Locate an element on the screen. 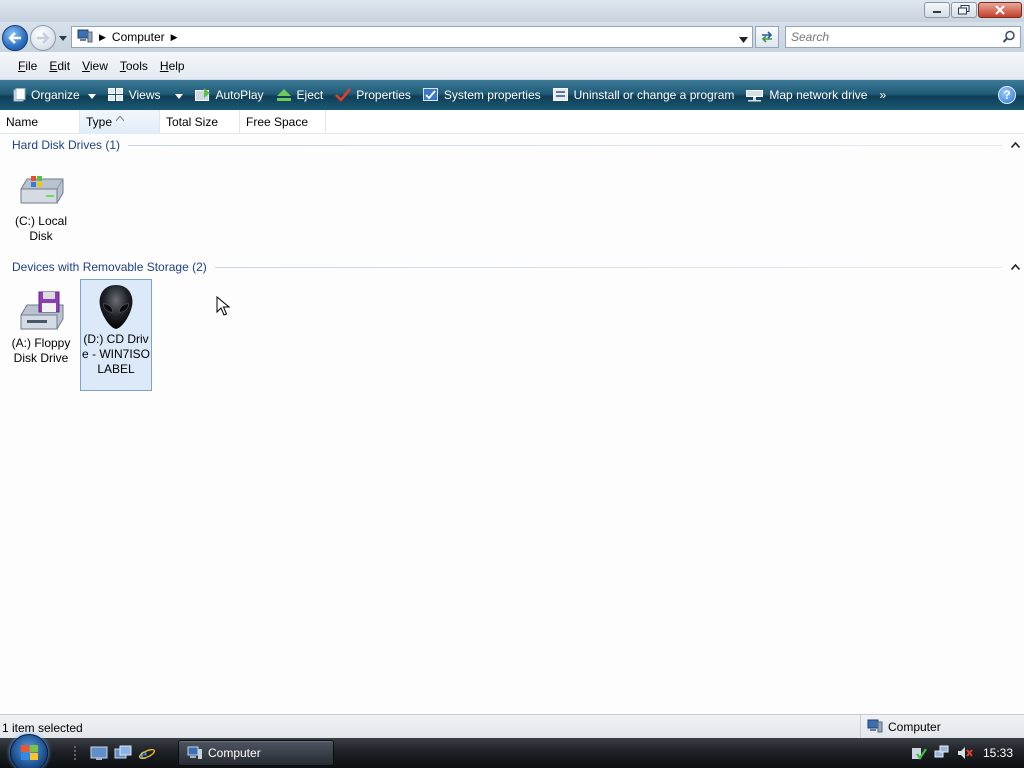  arrow-right-icon is located at coordinates (43, 38).